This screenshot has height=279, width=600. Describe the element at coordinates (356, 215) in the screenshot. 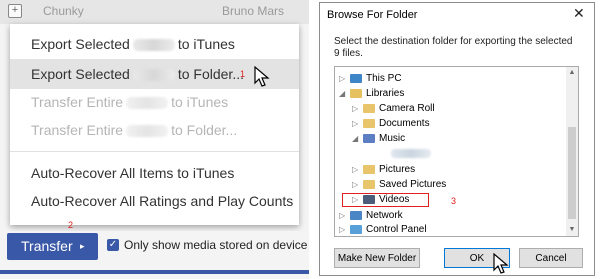

I see `network-icon` at that location.